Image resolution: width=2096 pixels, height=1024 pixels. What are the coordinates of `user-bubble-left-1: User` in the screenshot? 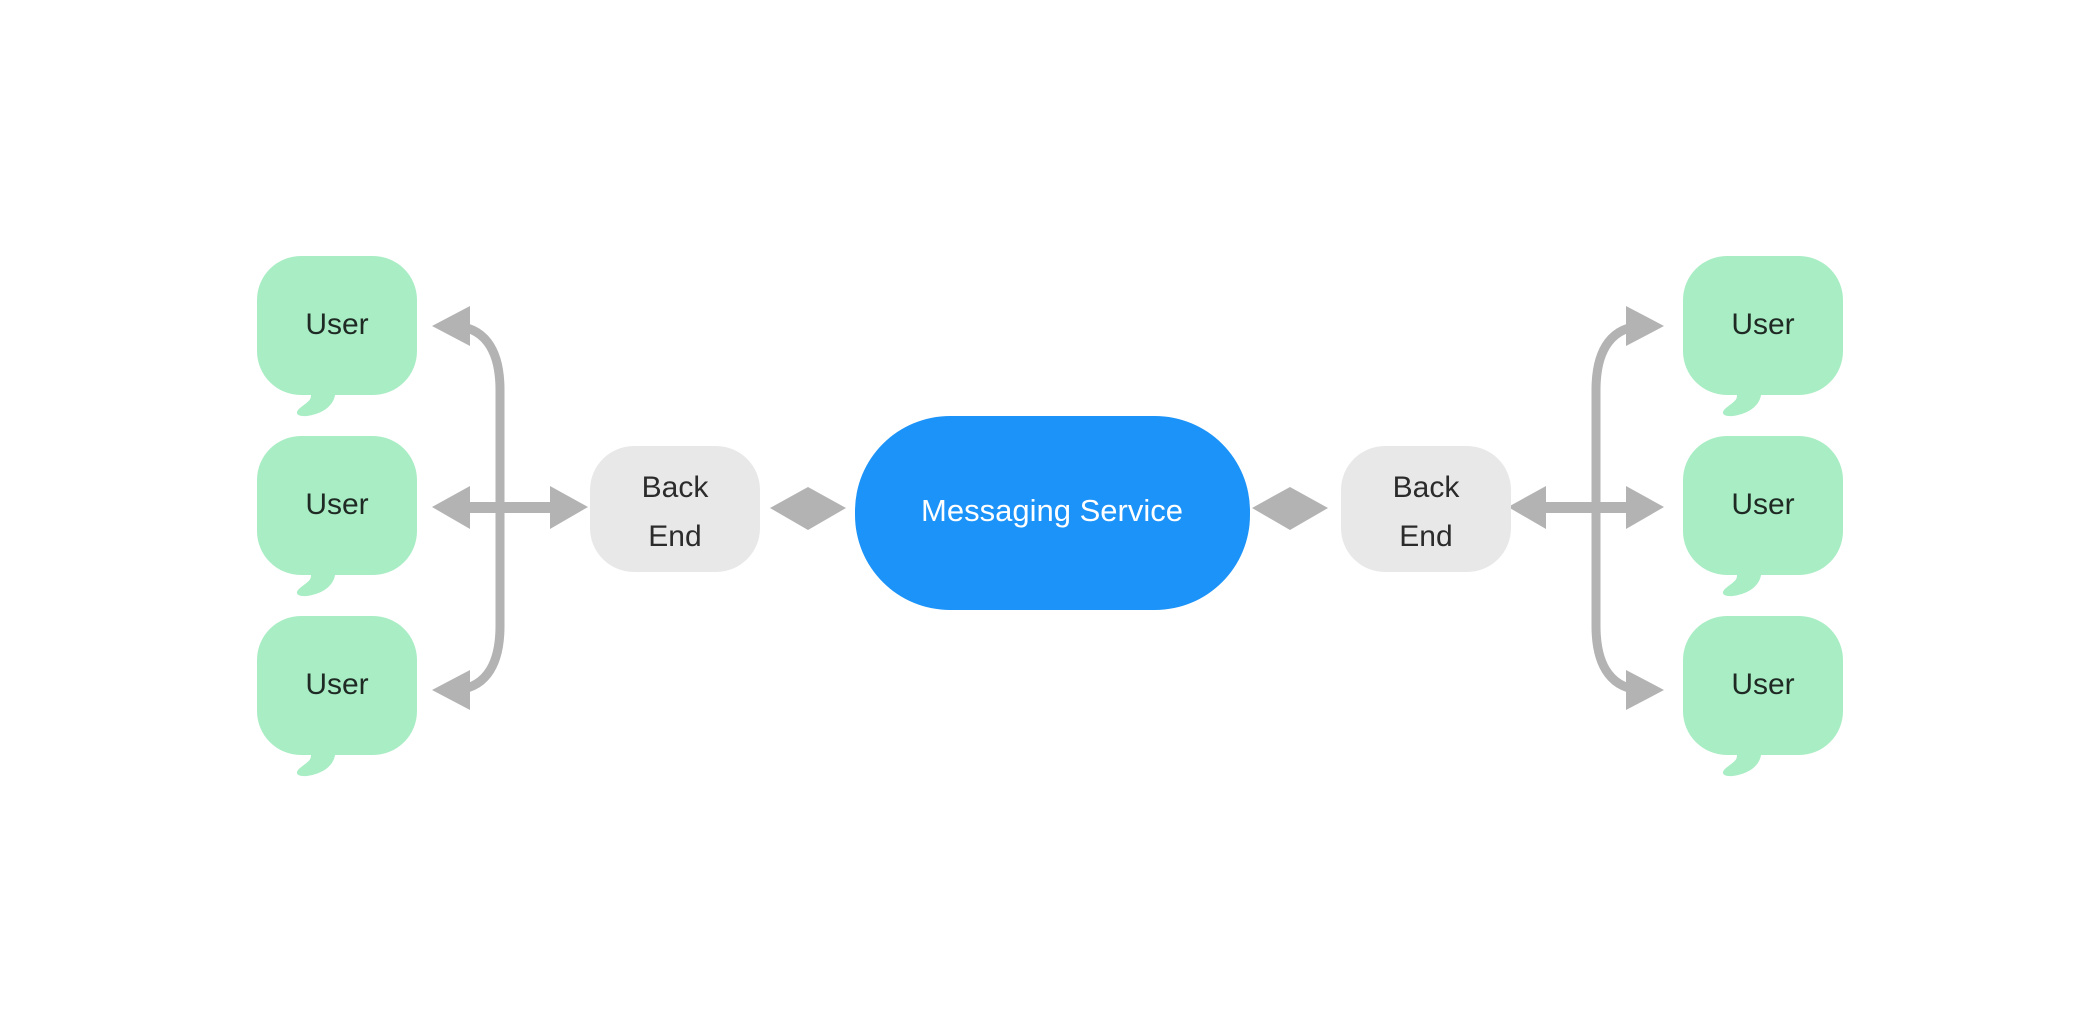 It's located at (337, 336).